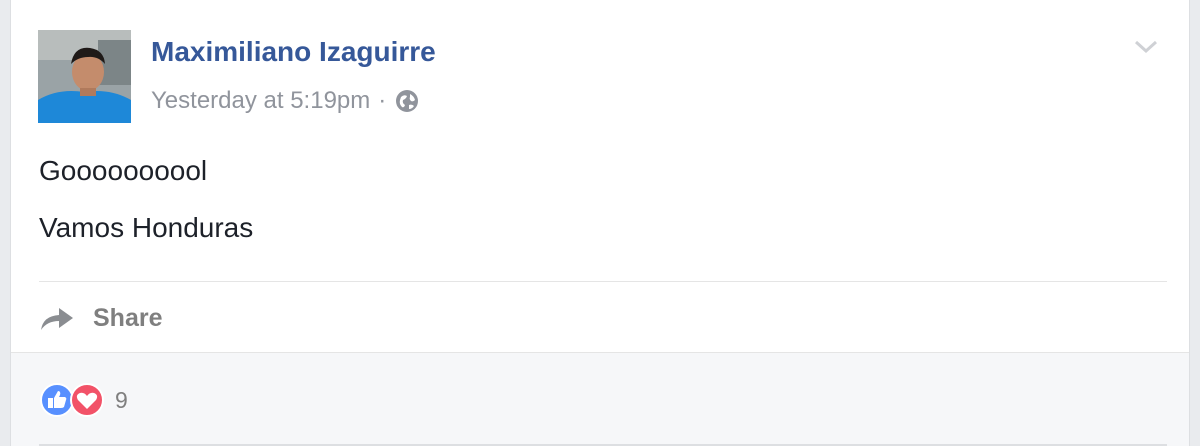 The image size is (1200, 446). I want to click on reactions-summary: 9, so click(83, 400).